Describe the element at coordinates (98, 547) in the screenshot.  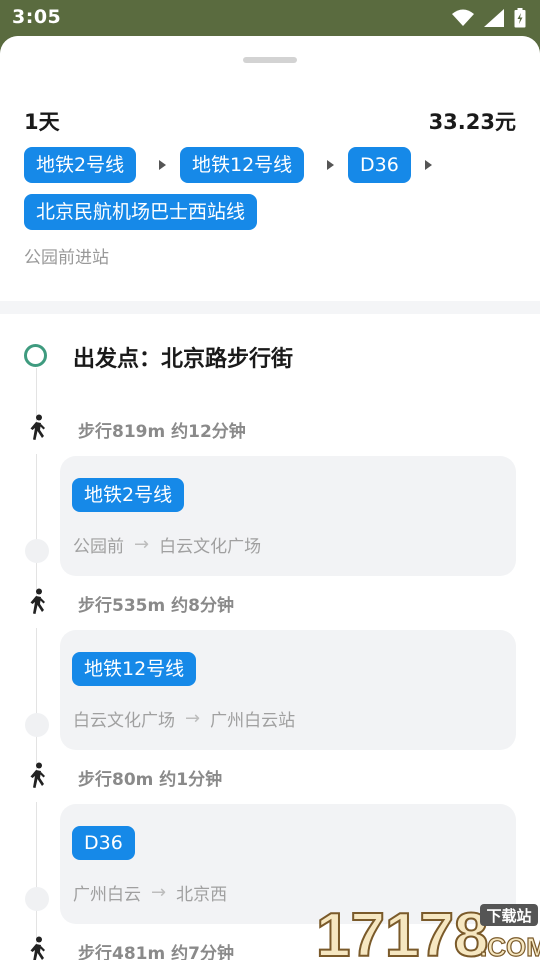
I see `route-from: 公园前` at that location.